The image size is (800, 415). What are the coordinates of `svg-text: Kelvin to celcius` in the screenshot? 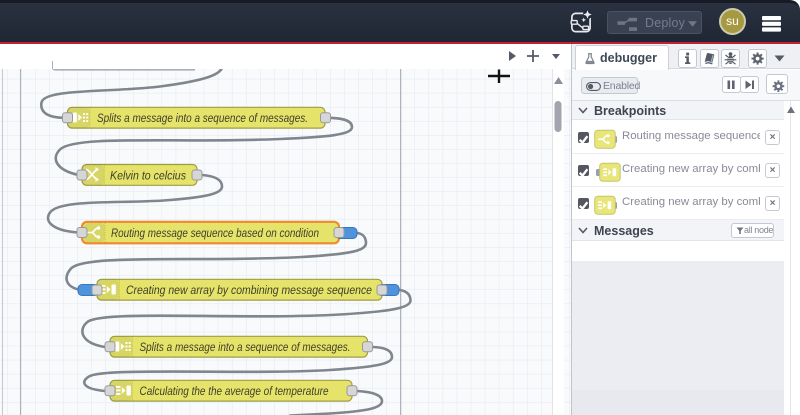 It's located at (148, 175).